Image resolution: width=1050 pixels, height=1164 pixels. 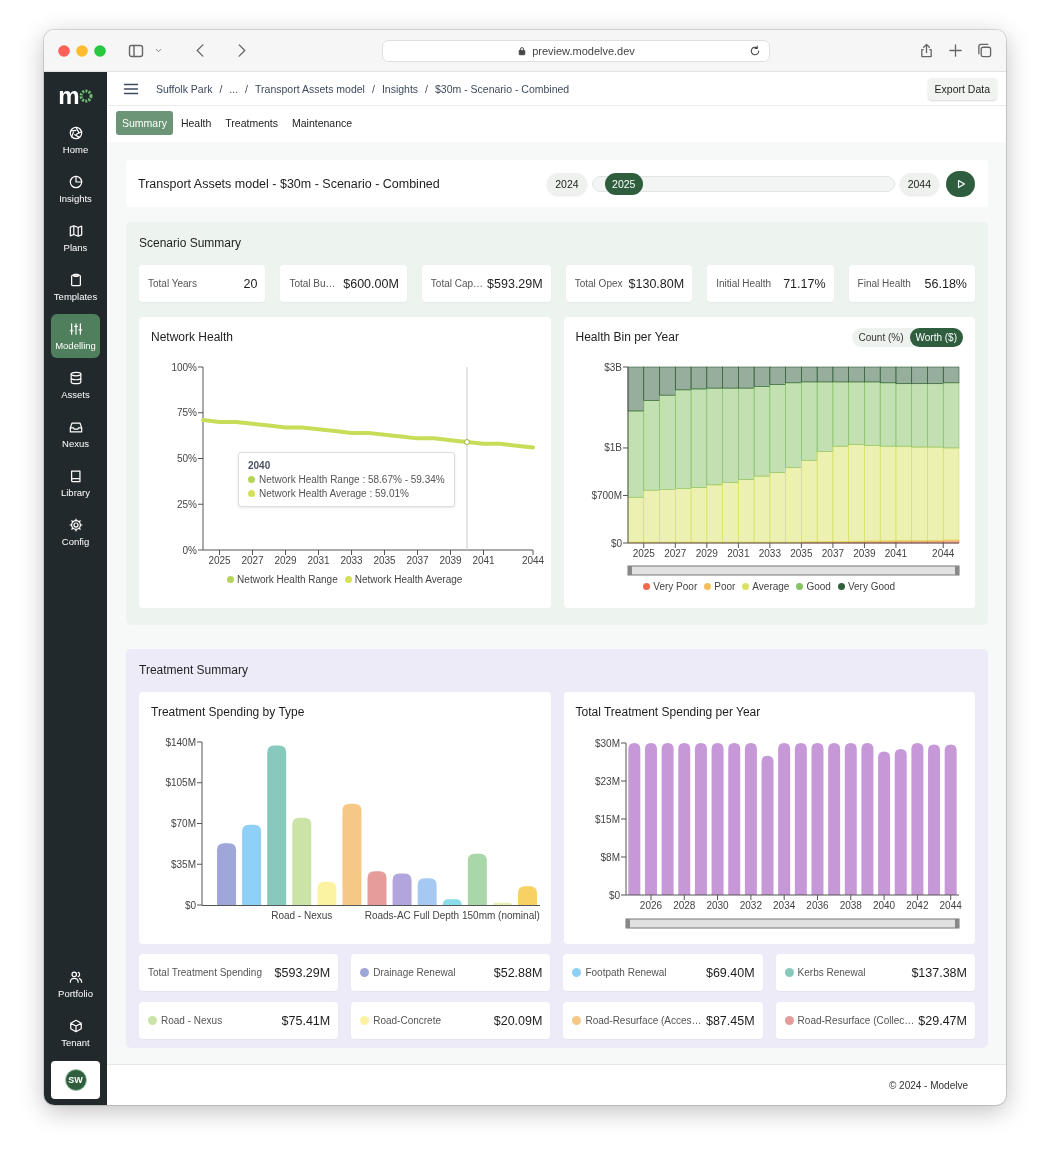 What do you see at coordinates (408, 579) in the screenshot?
I see `legend-label: Network Health Average` at bounding box center [408, 579].